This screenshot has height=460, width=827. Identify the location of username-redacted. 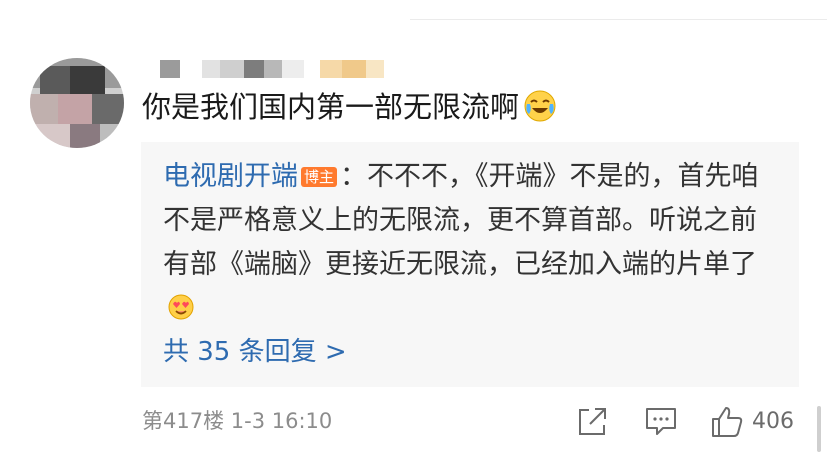
(272, 69).